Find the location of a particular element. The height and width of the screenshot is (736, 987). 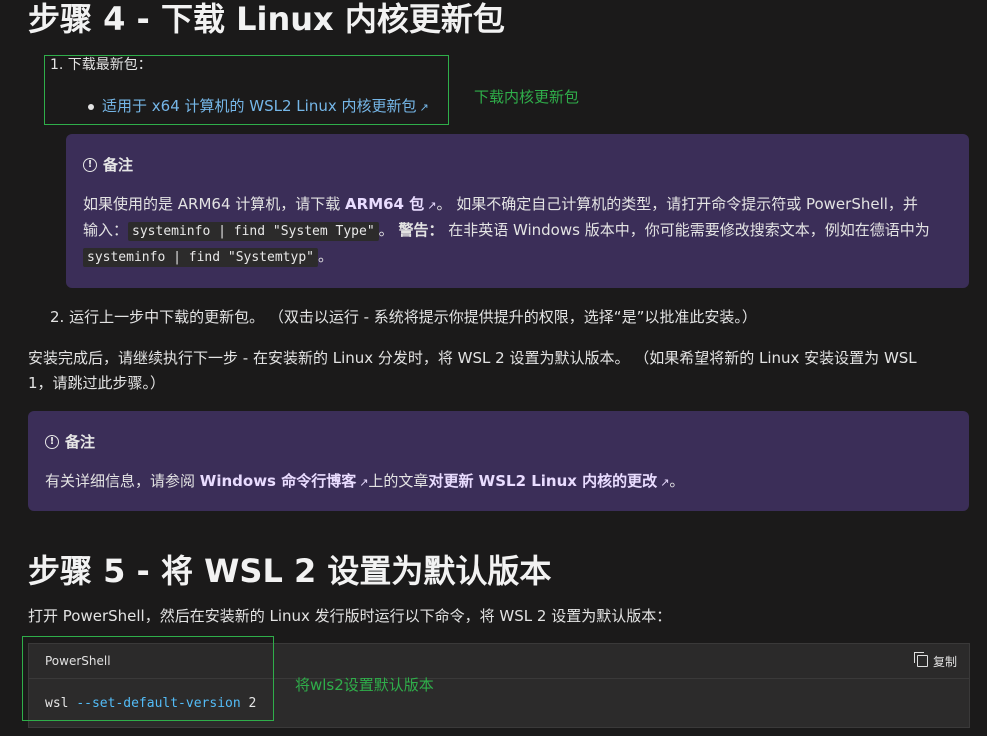

systemtyp-code: systeminfo | find "Systemtyp" is located at coordinates (200, 257).